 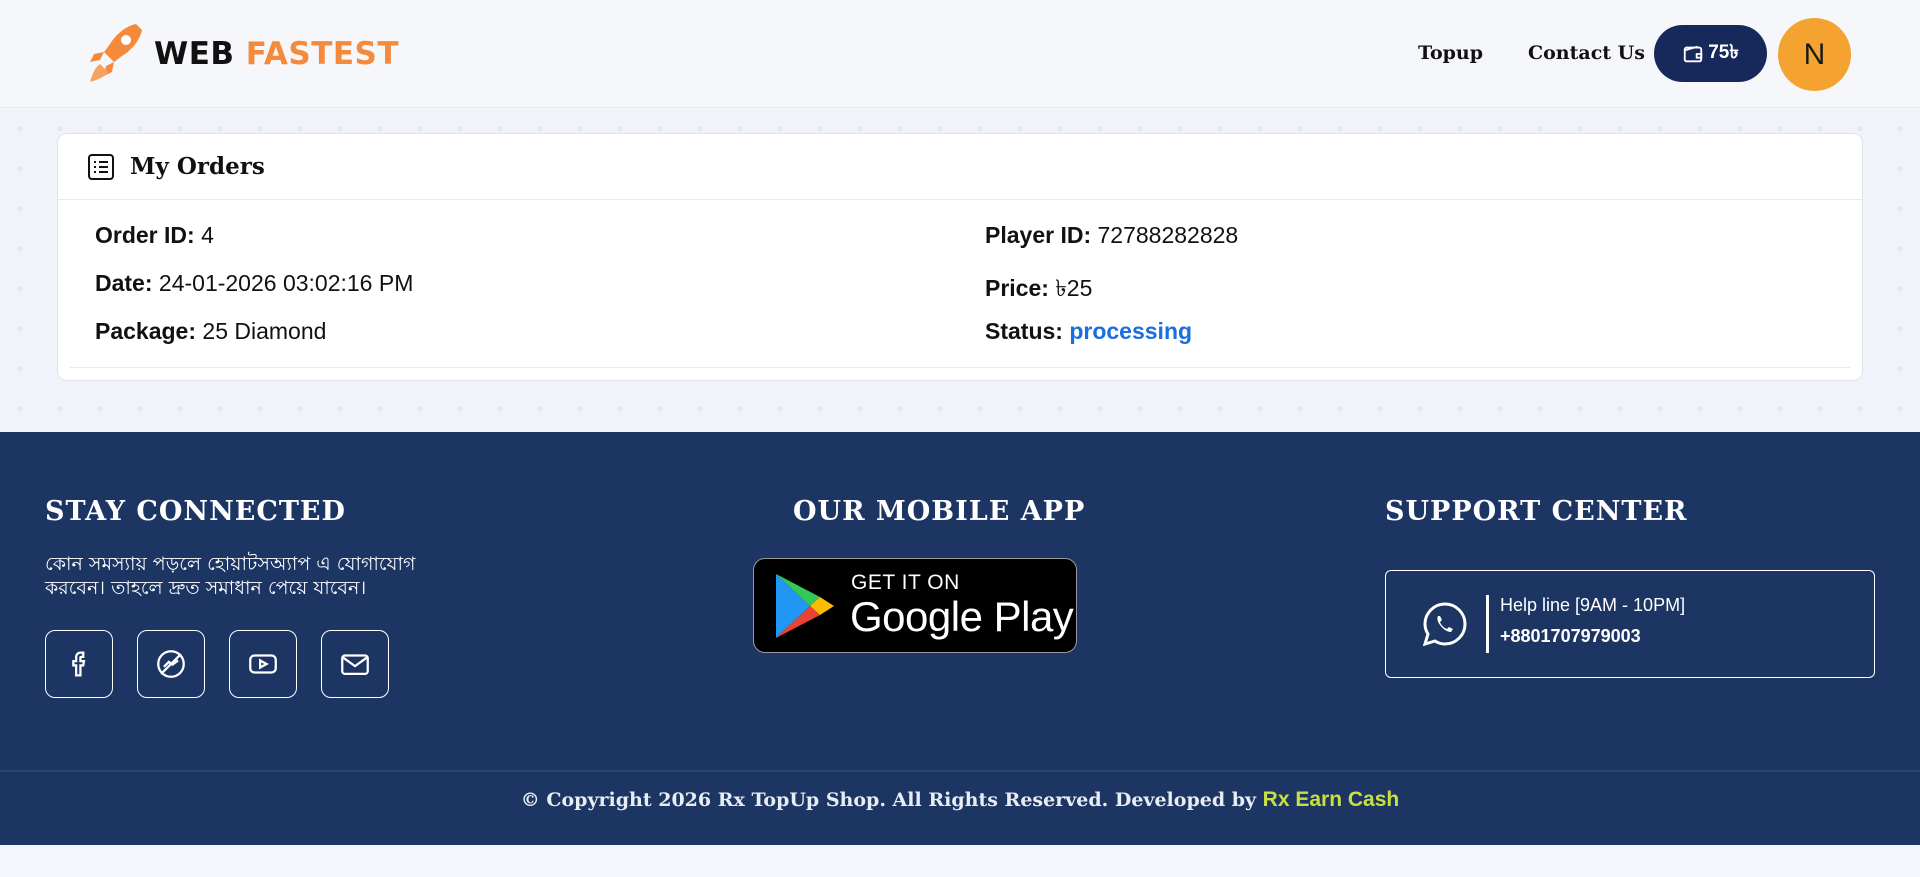 I want to click on price-row: Price: ৳25, so click(x=1038, y=289).